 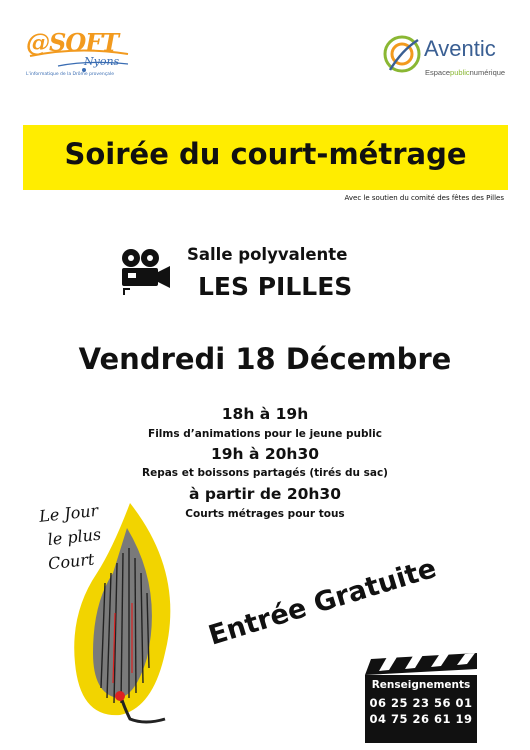 What do you see at coordinates (265, 154) in the screenshot?
I see `event-title: Soirée du court-métrage` at bounding box center [265, 154].